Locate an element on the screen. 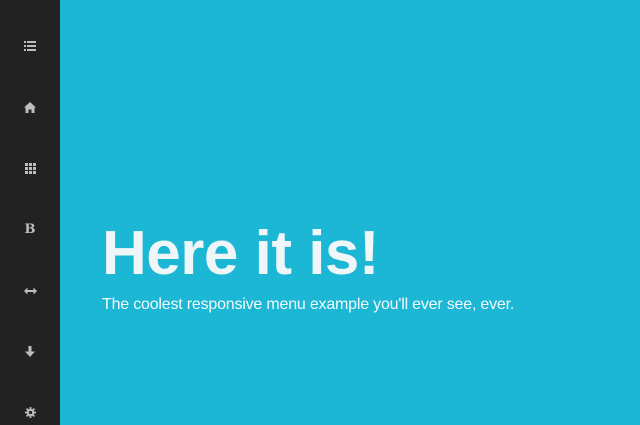 This screenshot has height=425, width=640. home-icon is located at coordinates (30, 107).